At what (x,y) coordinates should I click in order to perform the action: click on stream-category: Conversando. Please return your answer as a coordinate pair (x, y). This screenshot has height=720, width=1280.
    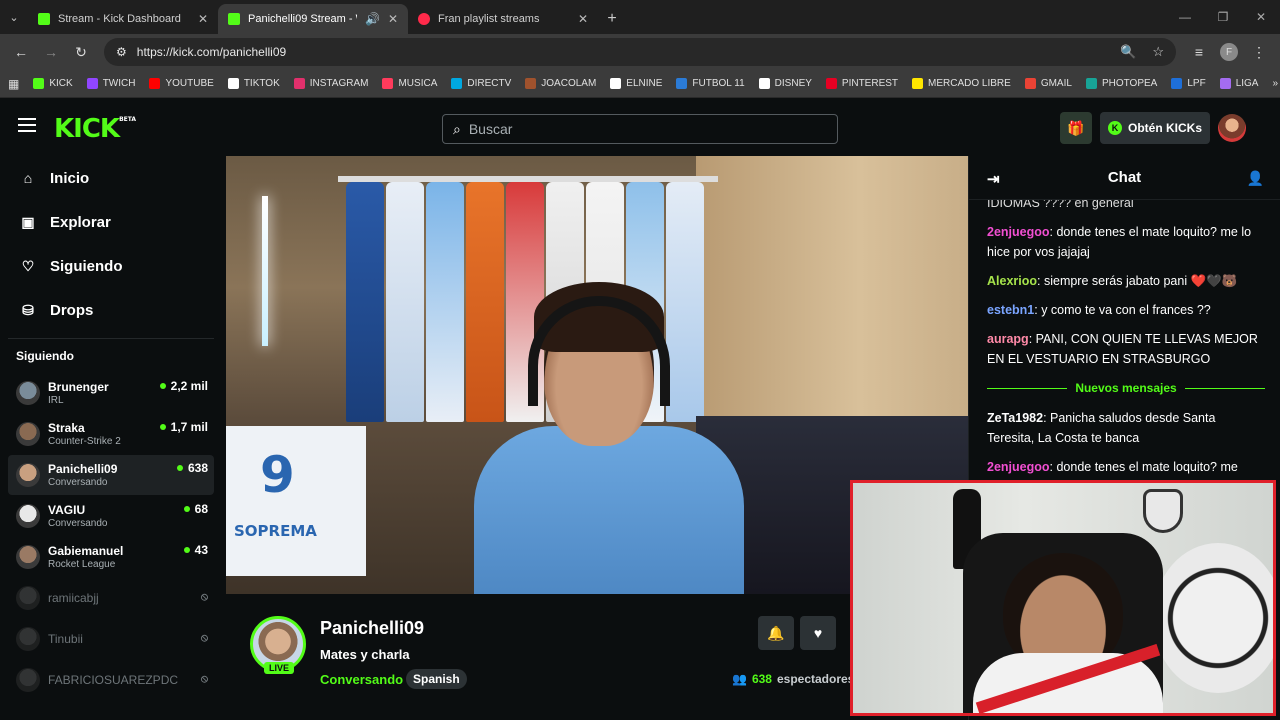
    Looking at the image, I should click on (361, 679).